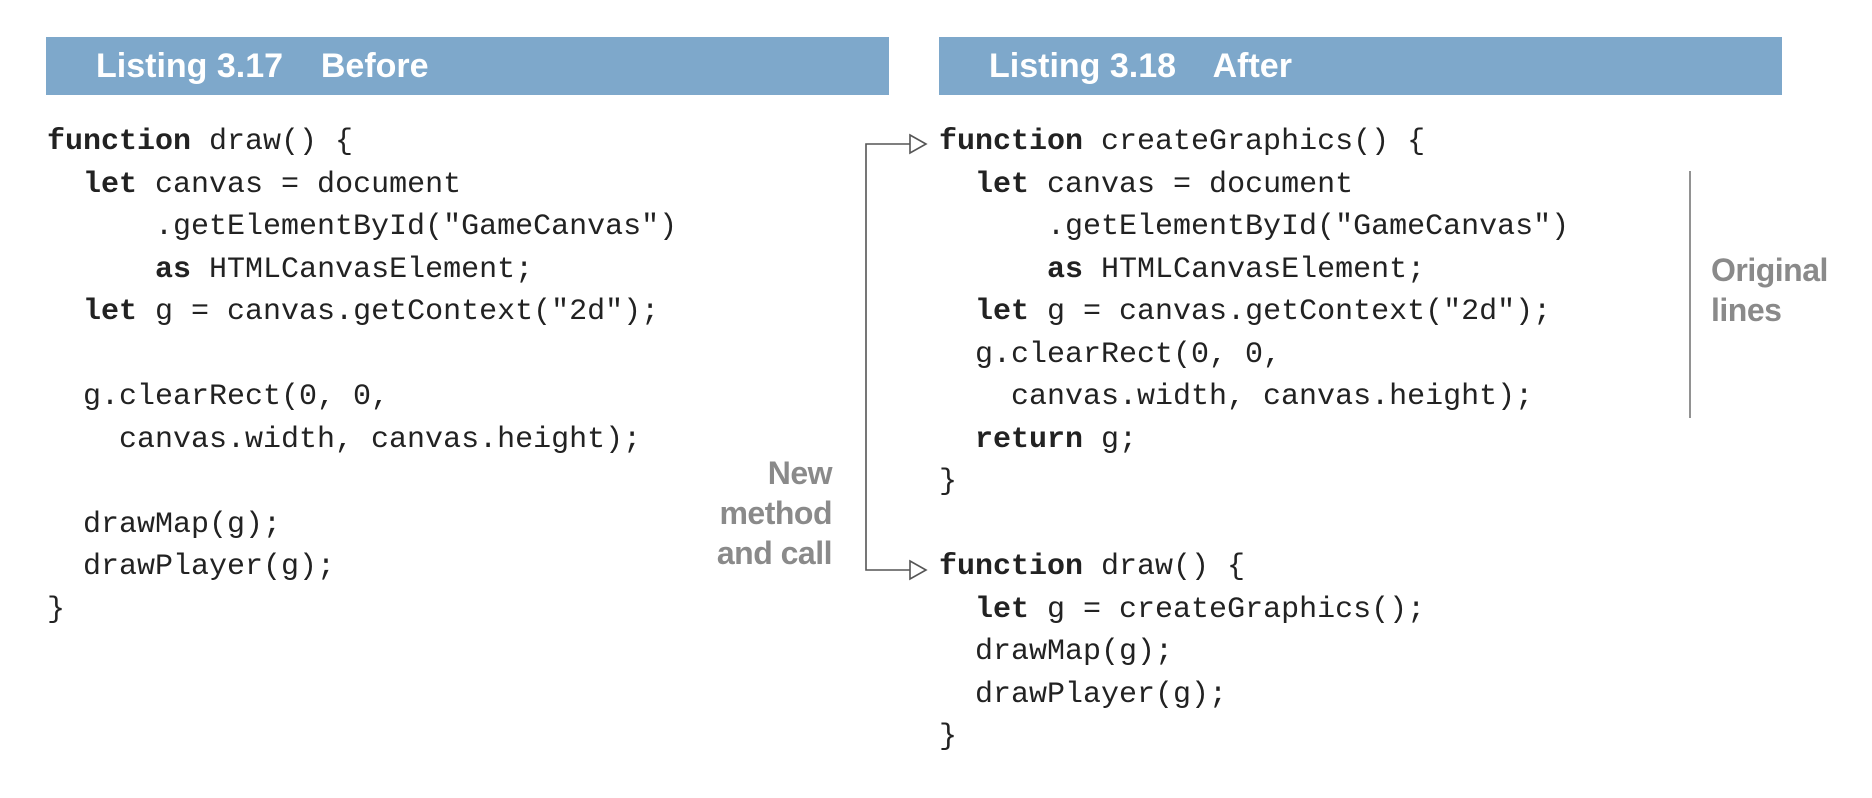  Describe the element at coordinates (1769, 270) in the screenshot. I see `note-line: Original` at that location.